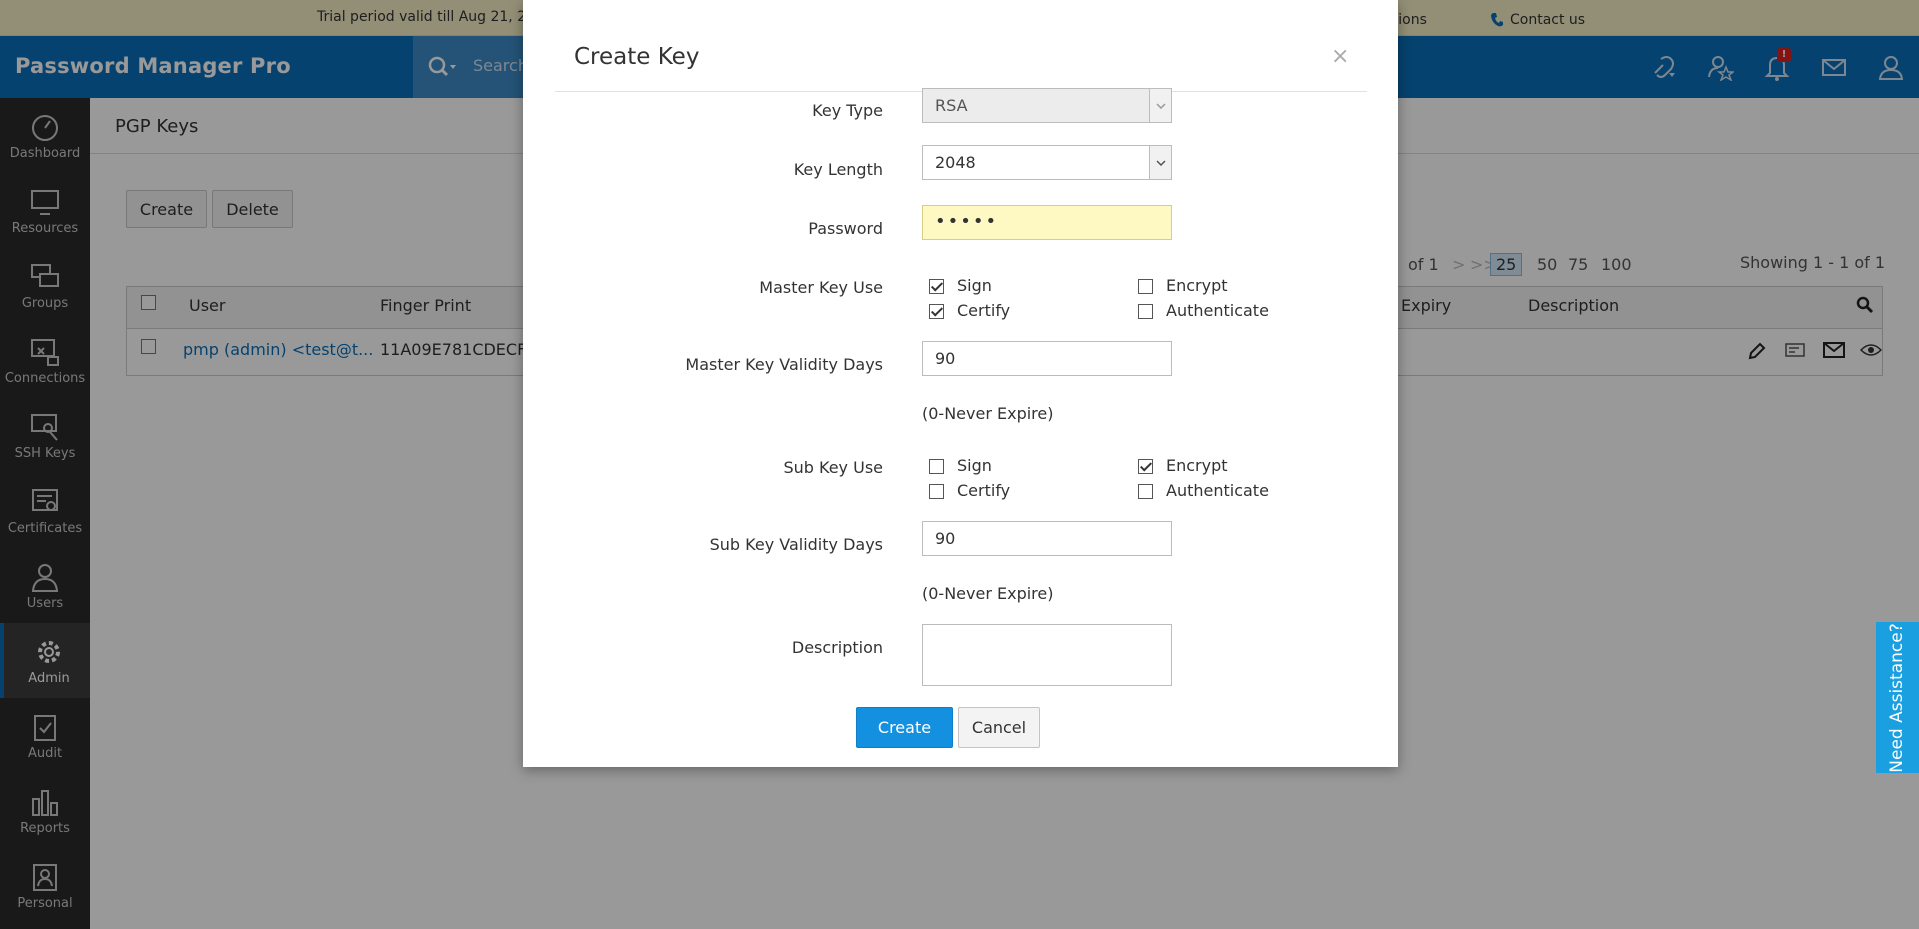 The width and height of the screenshot is (1919, 929). I want to click on key-type-value: RSA, so click(951, 105).